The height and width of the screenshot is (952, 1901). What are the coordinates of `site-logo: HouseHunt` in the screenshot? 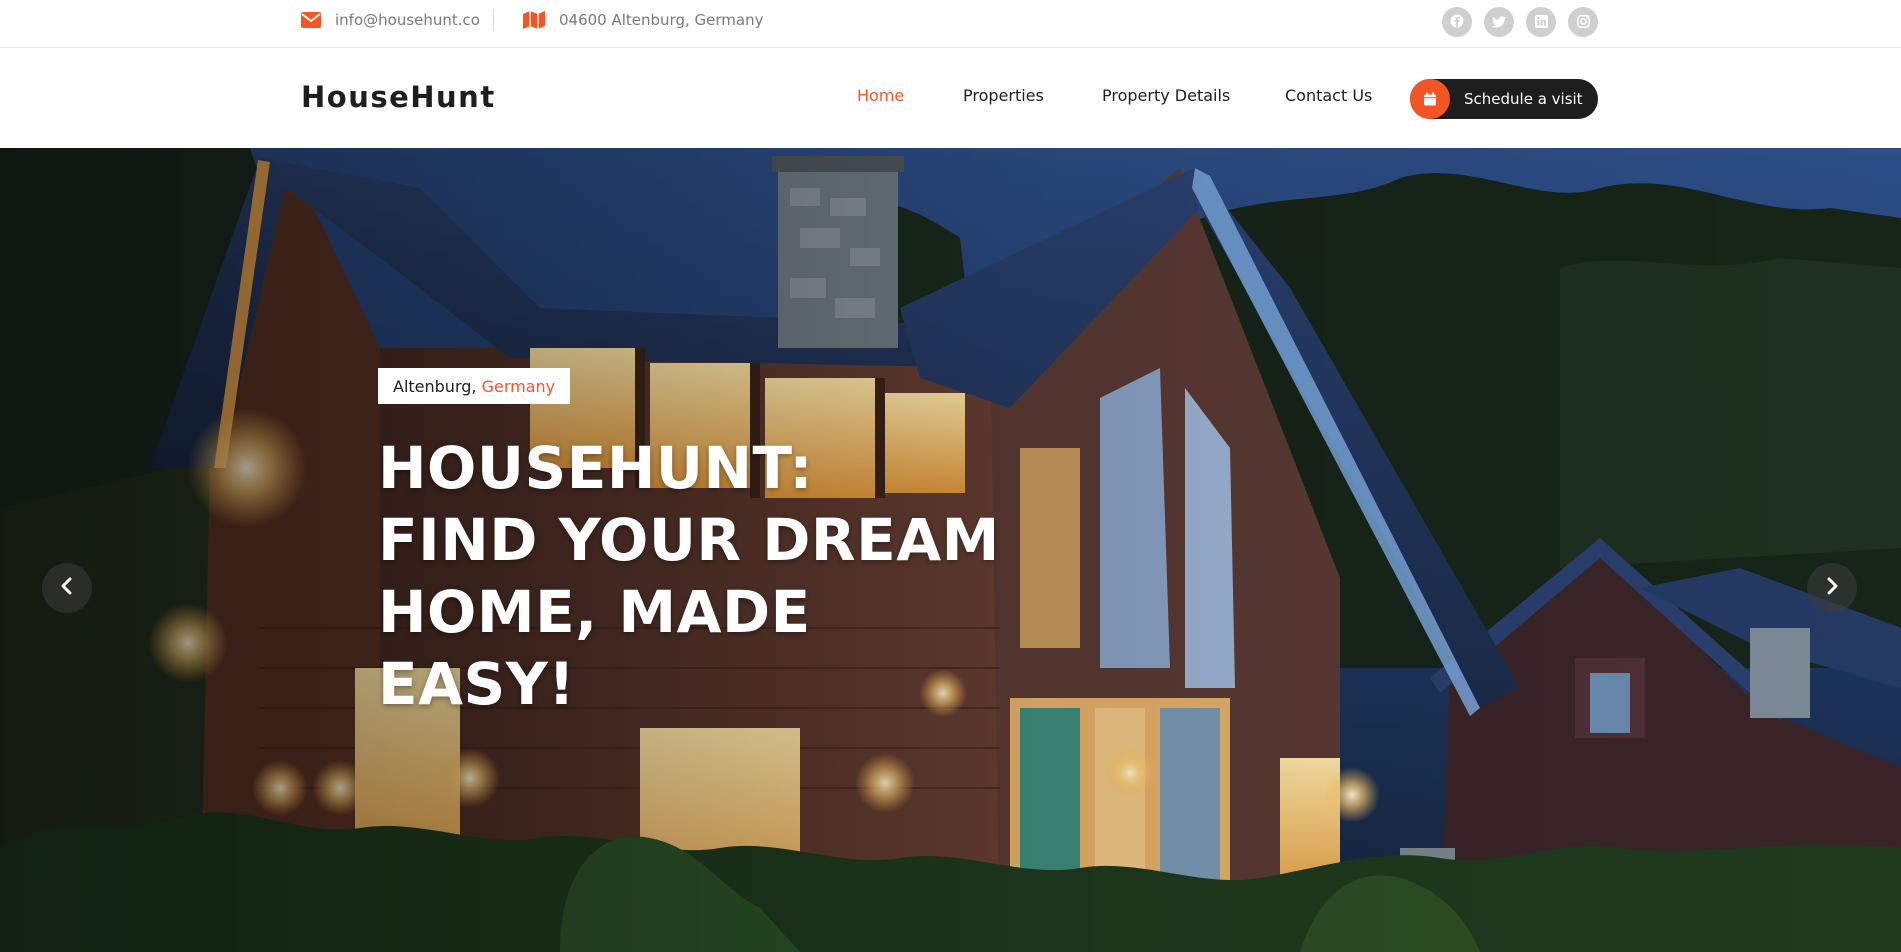 It's located at (398, 97).